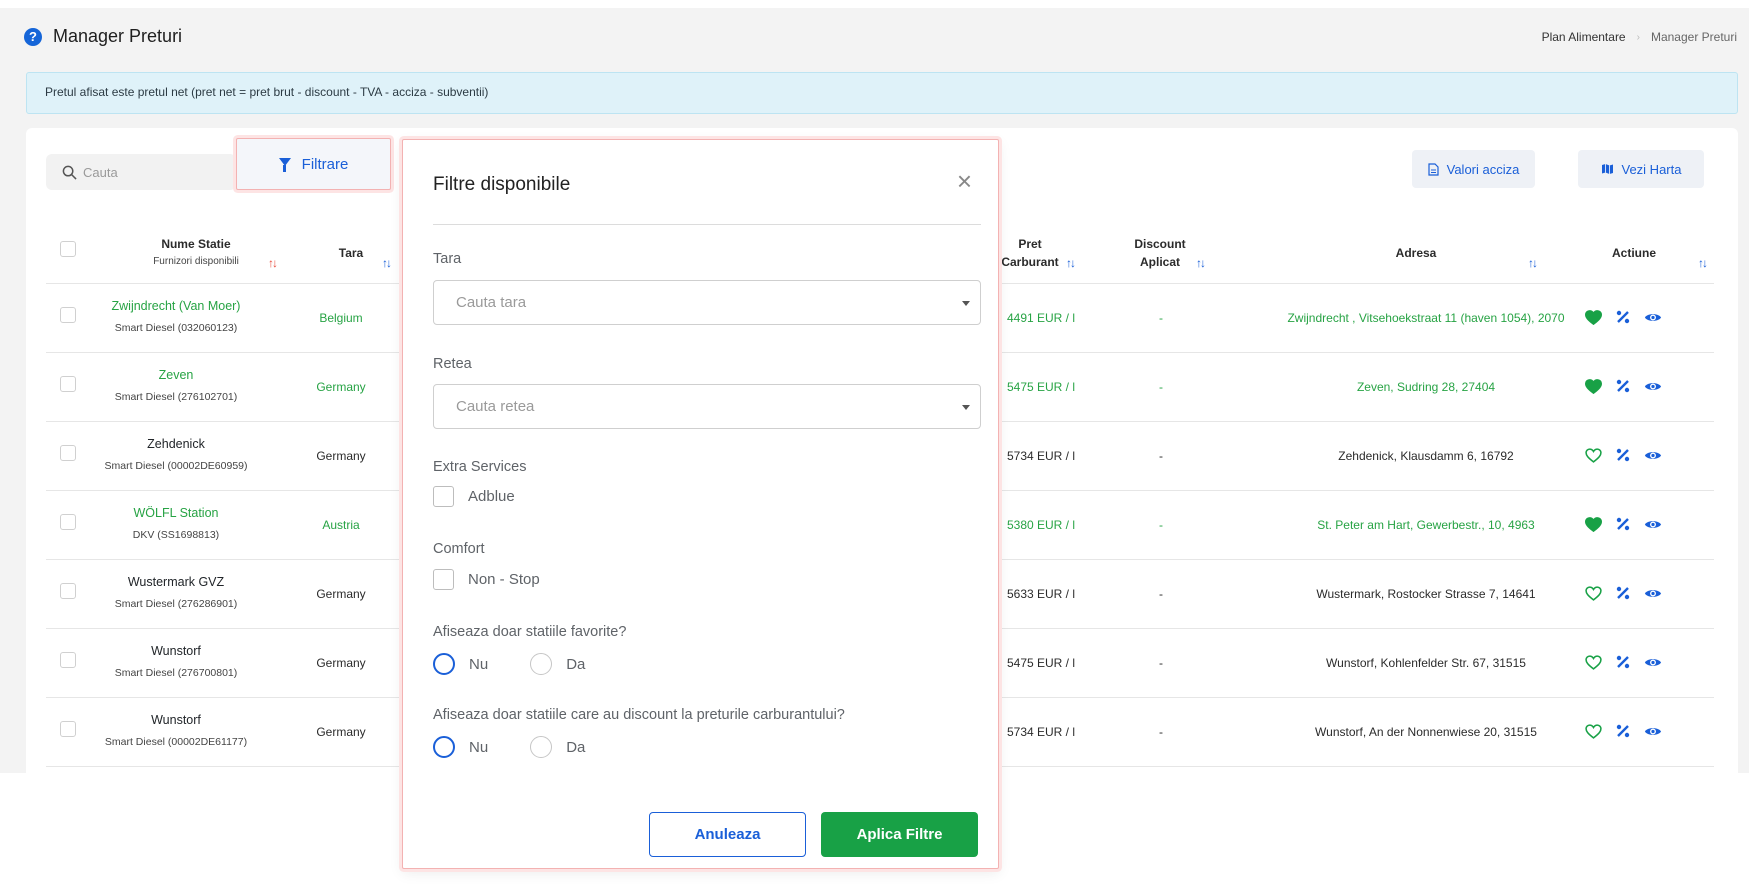 The height and width of the screenshot is (890, 1749). I want to click on discount-yes-radio, so click(541, 747).